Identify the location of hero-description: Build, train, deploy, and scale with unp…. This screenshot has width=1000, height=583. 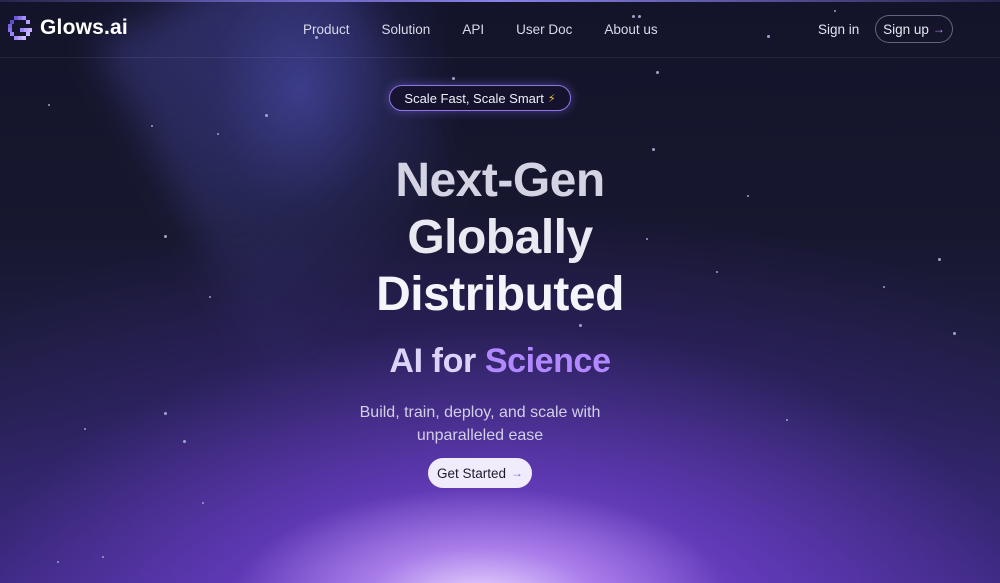
(480, 424).